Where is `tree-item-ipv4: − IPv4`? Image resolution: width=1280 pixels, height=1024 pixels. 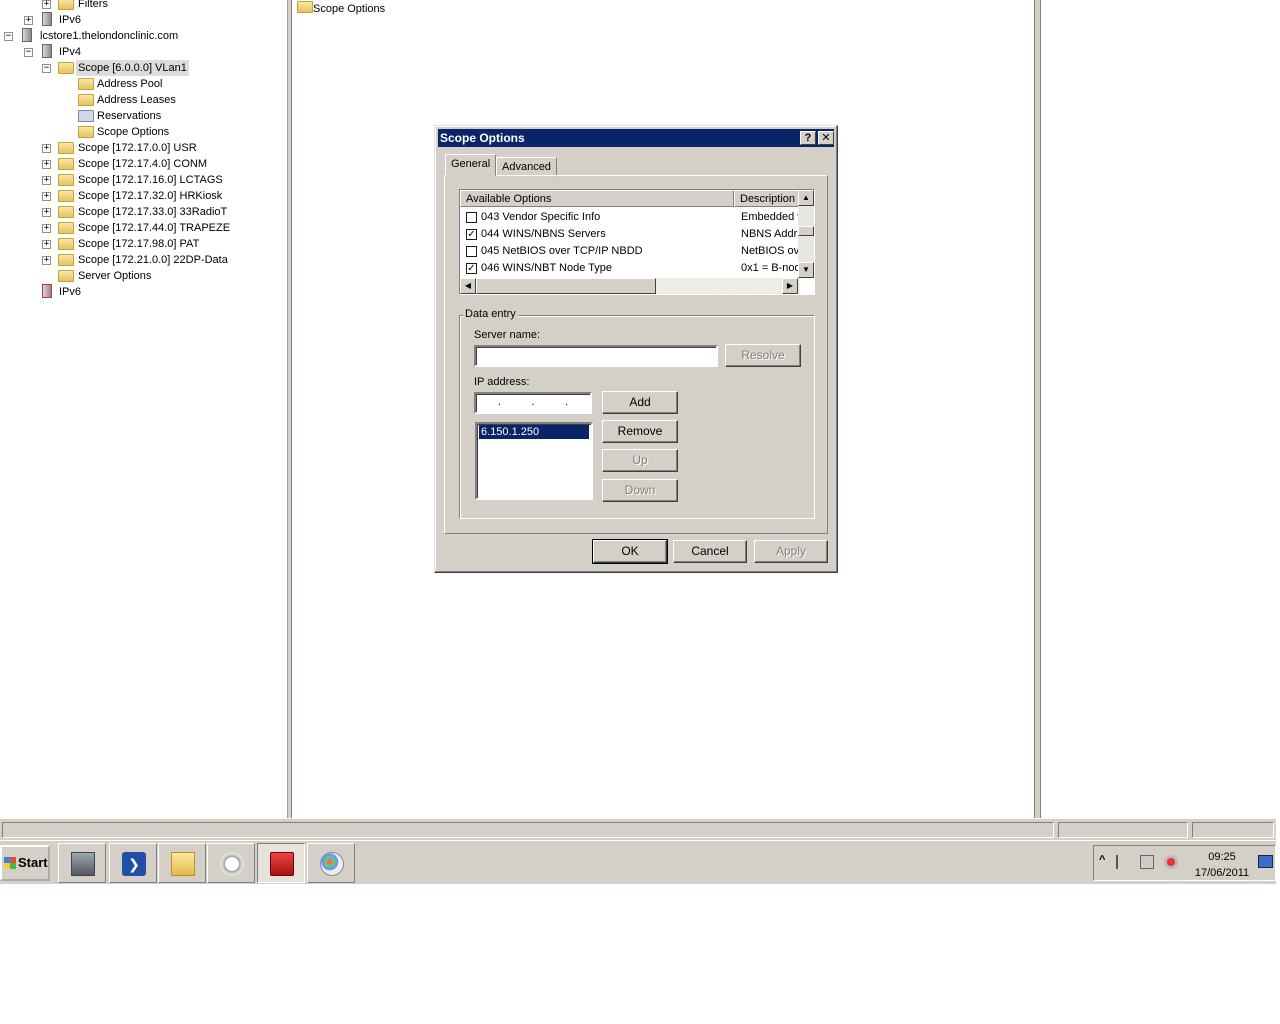 tree-item-ipv4: − IPv4 is located at coordinates (143, 52).